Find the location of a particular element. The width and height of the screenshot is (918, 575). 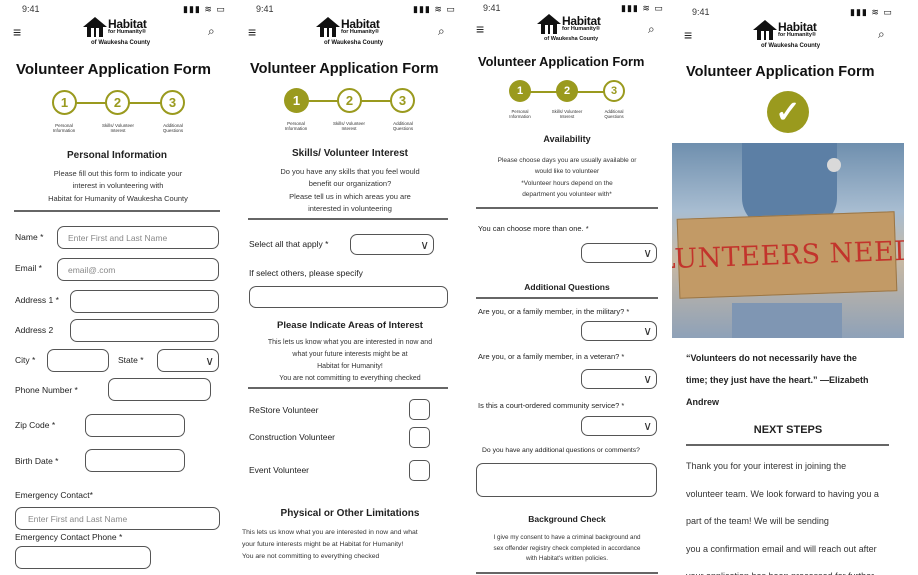

option-restore-label: ReStore Volunteer is located at coordinates (284, 410).